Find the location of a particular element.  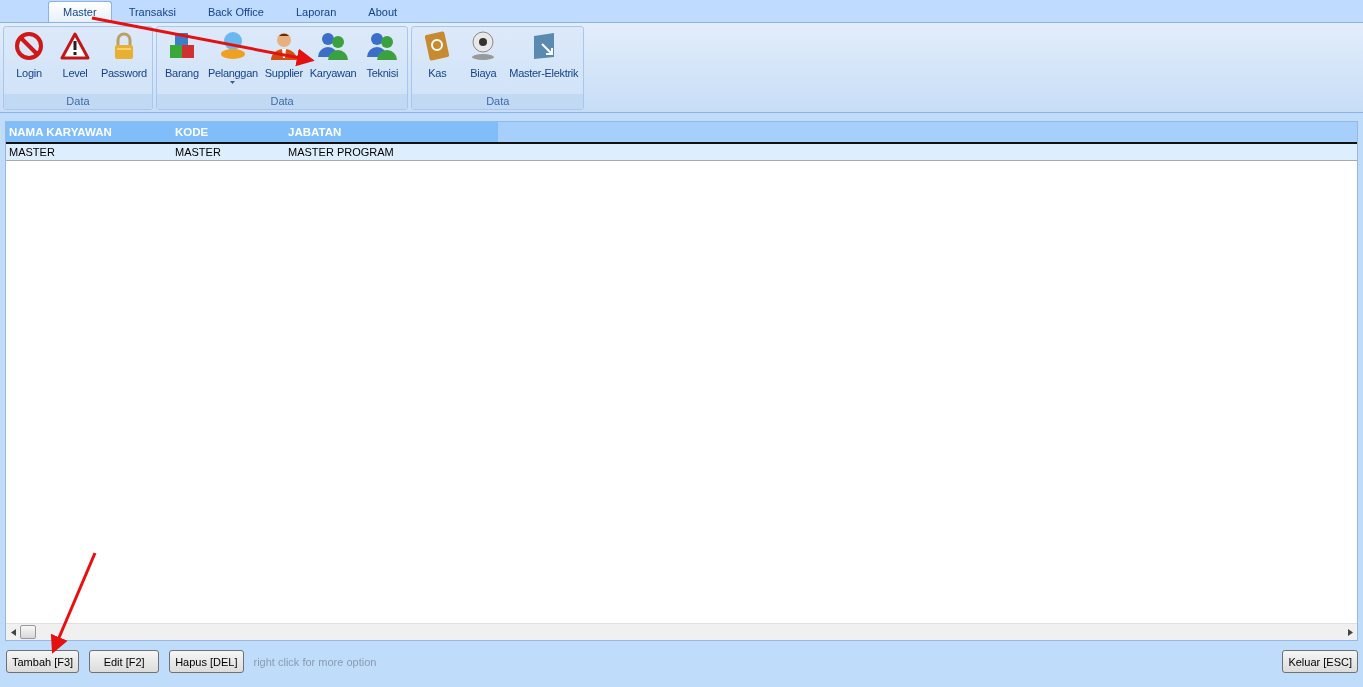

ribbon-button: Biaya is located at coordinates (483, 62).